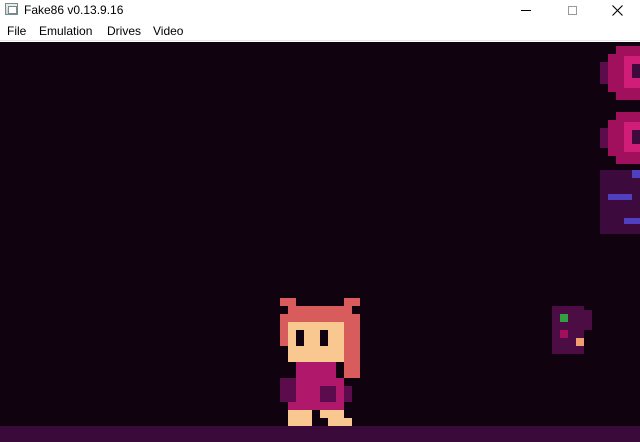 This screenshot has height=442, width=640. What do you see at coordinates (65, 31) in the screenshot?
I see `menu-emulation: Emulation` at bounding box center [65, 31].